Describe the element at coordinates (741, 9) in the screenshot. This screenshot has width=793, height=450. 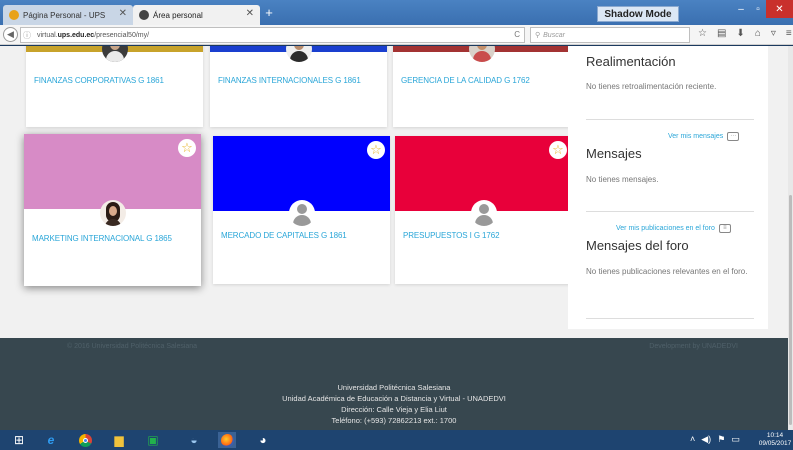
I see `minimize-button: –` at that location.